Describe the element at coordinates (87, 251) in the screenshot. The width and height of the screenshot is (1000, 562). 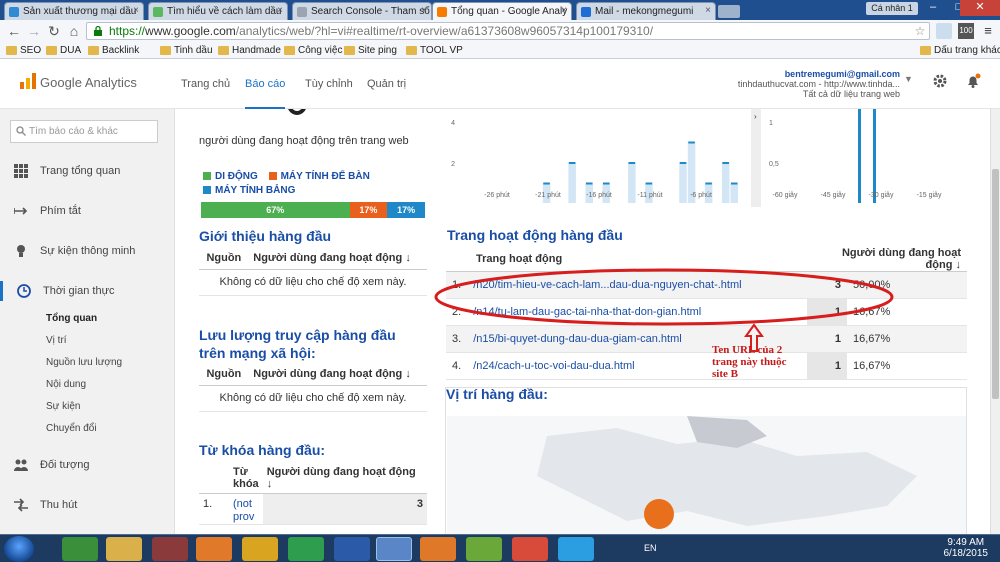
I see `sidebar-item-intelligence-events: Sự kiện thông minh` at that location.